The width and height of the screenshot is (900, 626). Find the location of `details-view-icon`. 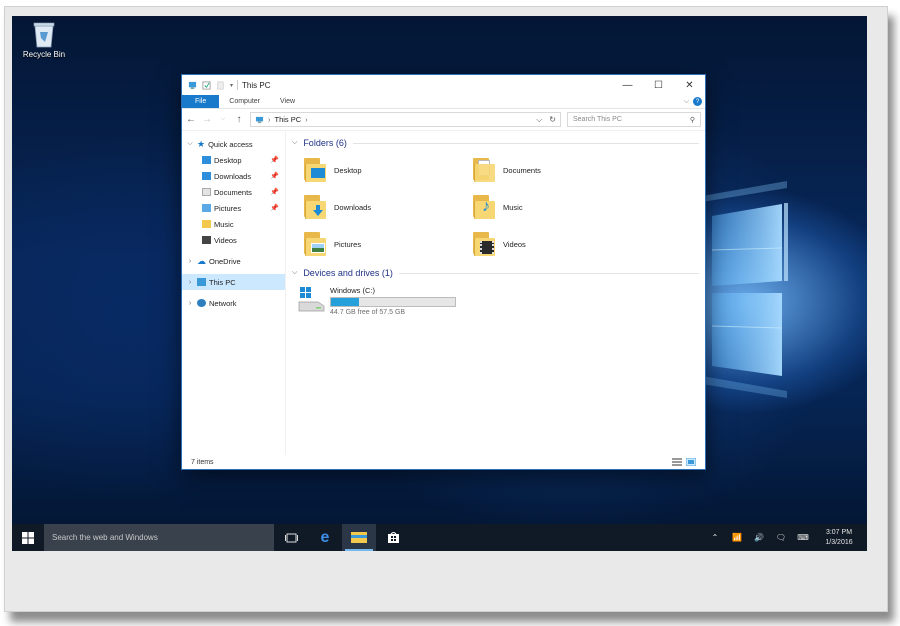

details-view-icon is located at coordinates (677, 462).